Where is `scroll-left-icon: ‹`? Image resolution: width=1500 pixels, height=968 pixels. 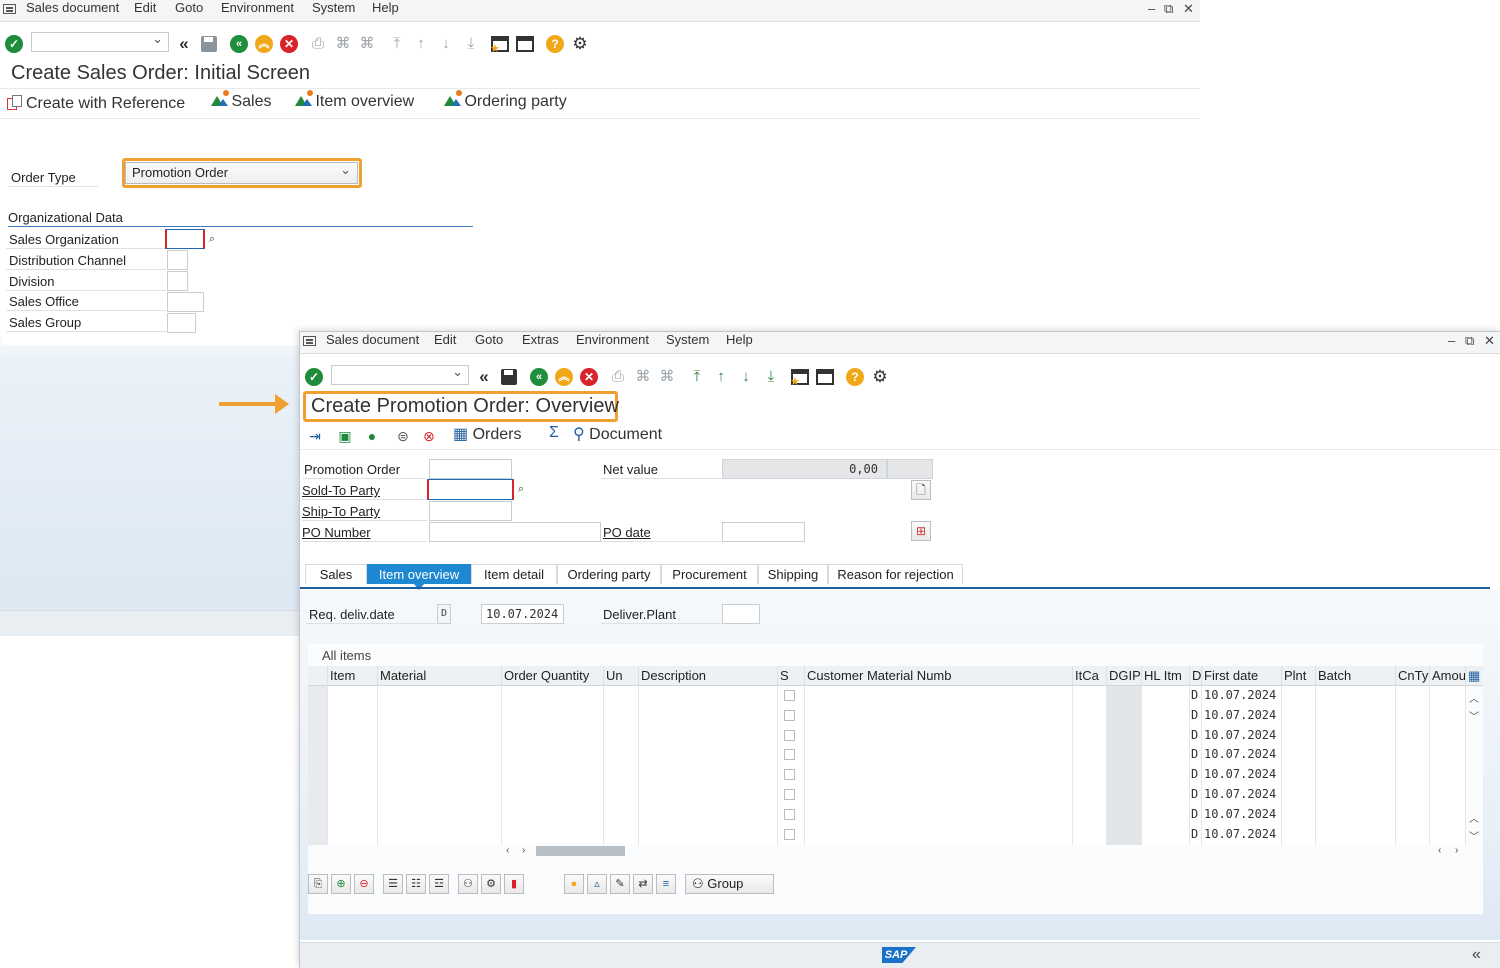
scroll-left-icon: ‹ is located at coordinates (1439, 850).